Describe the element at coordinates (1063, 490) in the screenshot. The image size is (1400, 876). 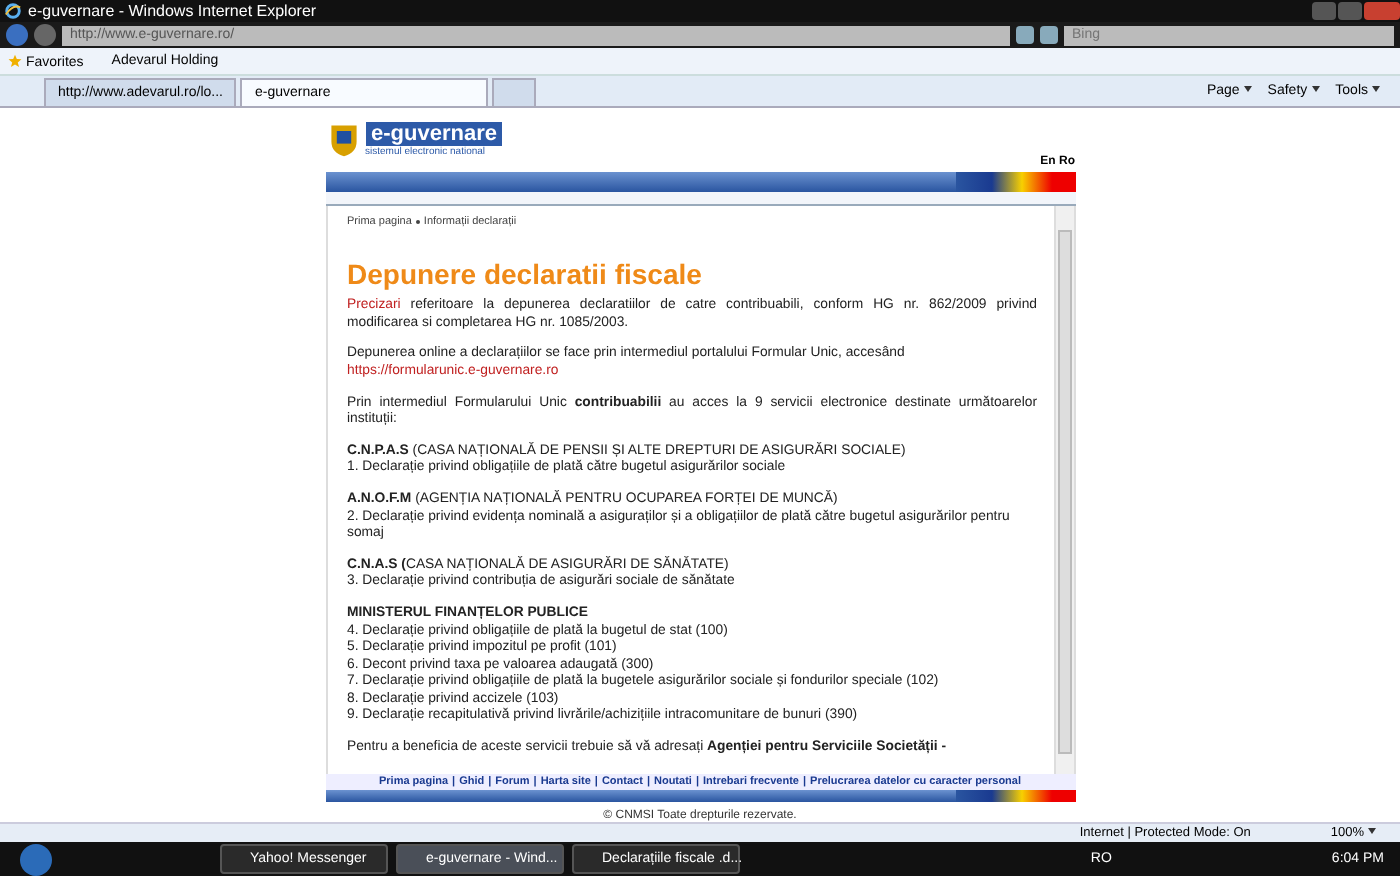
I see `scrollbar` at that location.